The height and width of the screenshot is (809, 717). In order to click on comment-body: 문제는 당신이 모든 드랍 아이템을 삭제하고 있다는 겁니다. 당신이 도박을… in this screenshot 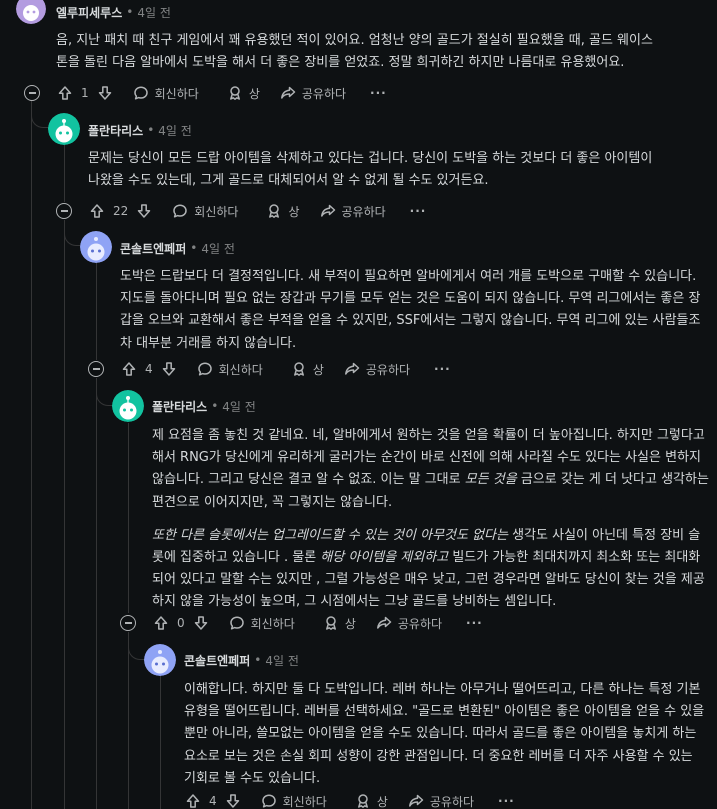, I will do `click(373, 170)`.